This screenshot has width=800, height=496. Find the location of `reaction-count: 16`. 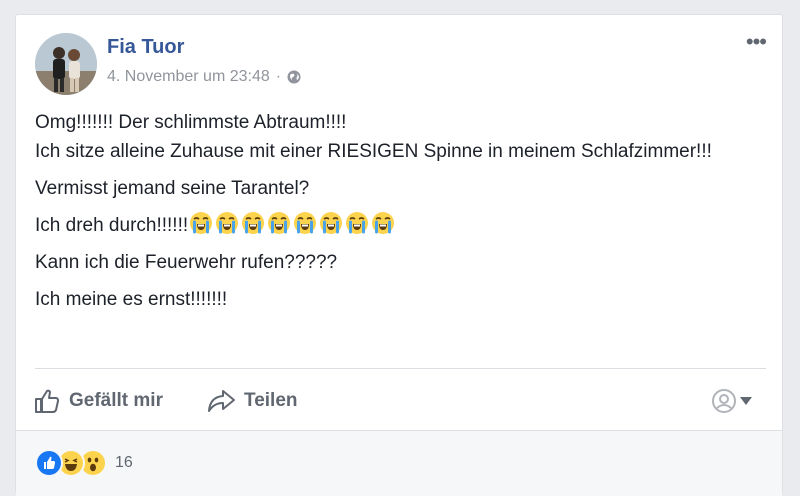

reaction-count: 16 is located at coordinates (124, 463).